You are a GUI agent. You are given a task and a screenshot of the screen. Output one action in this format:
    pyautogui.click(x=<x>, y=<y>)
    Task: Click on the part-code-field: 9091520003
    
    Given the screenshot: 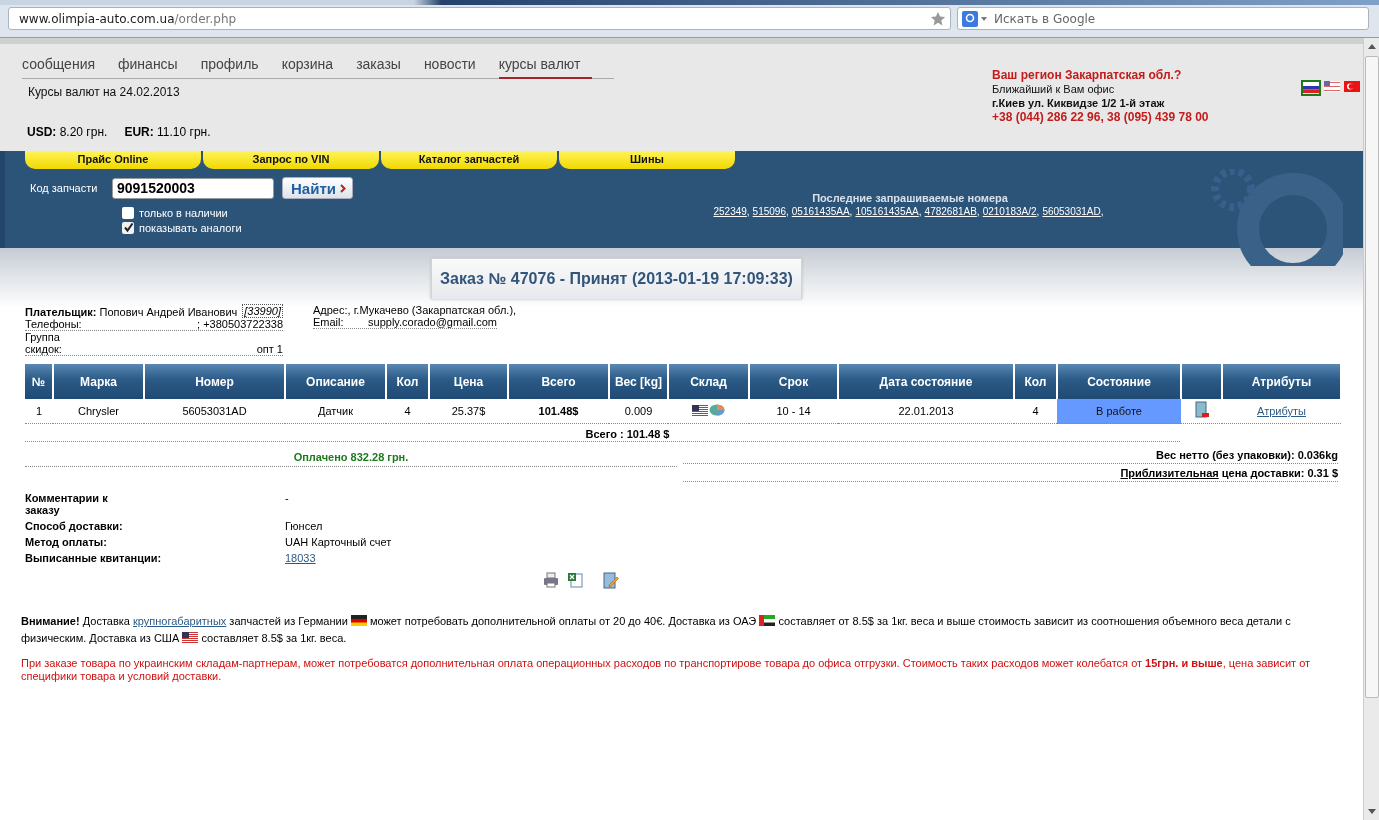 What is the action you would take?
    pyautogui.click(x=193, y=188)
    